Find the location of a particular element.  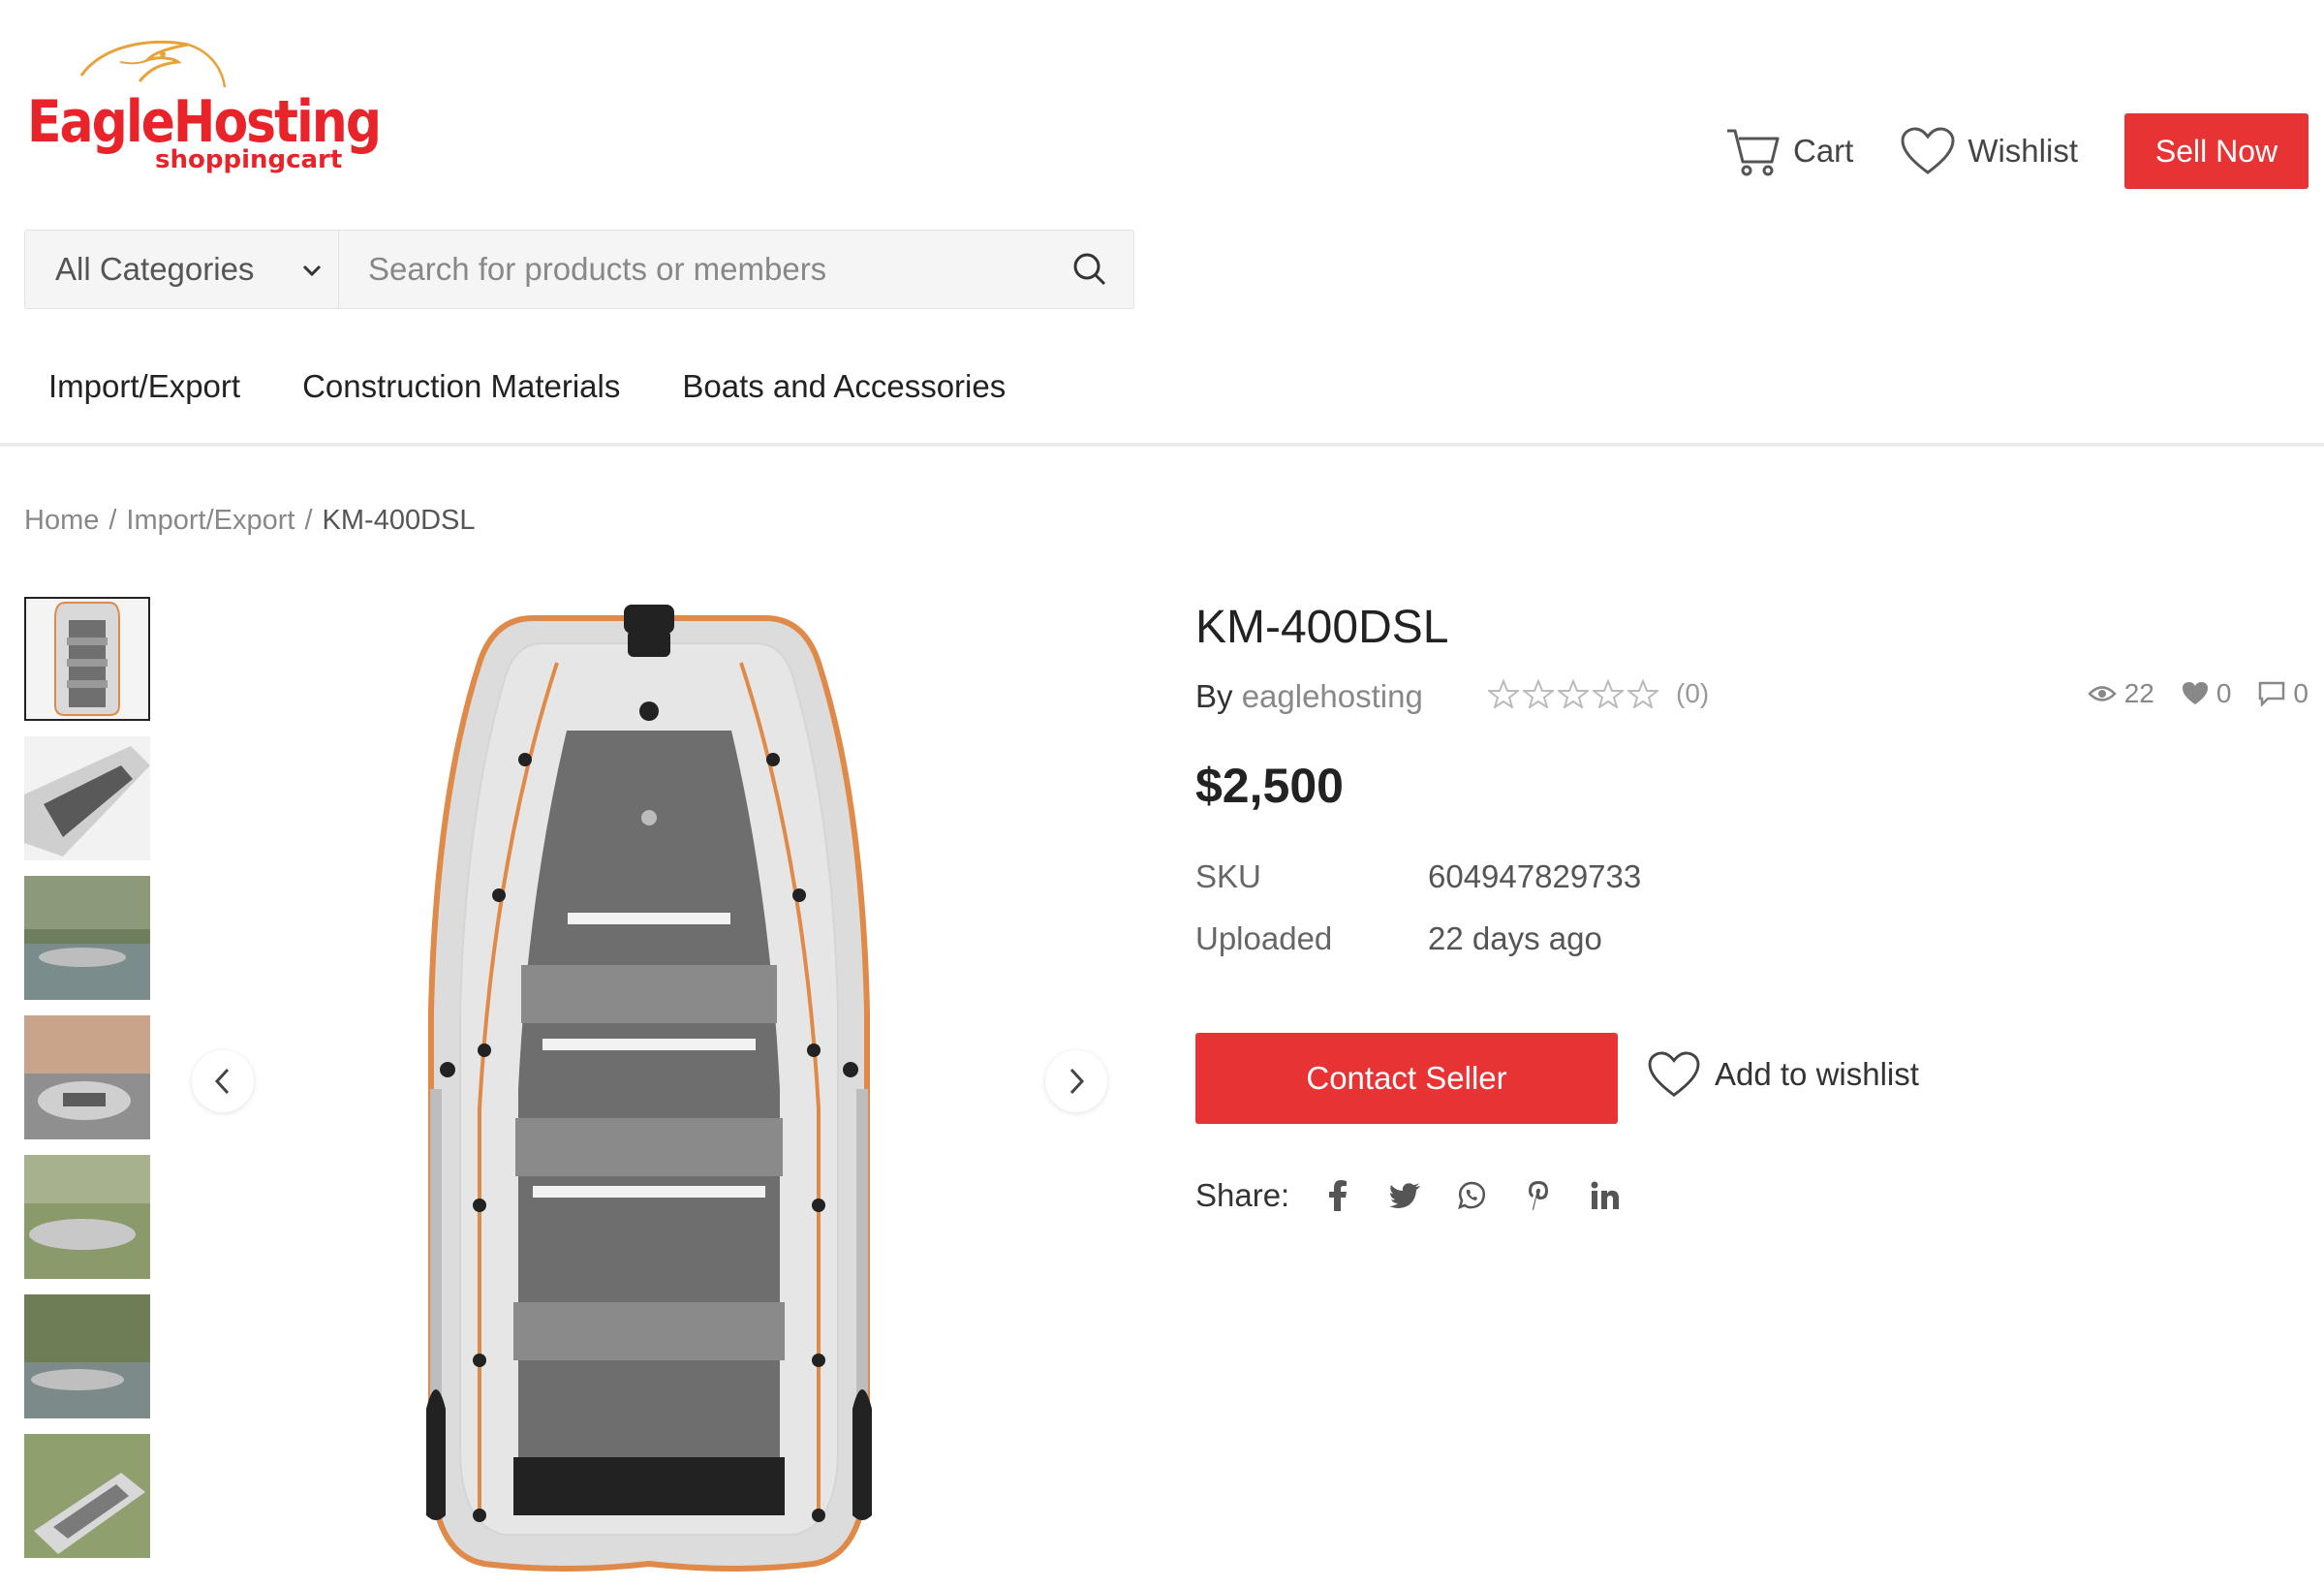

whatsapp-icon is located at coordinates (1472, 1195).